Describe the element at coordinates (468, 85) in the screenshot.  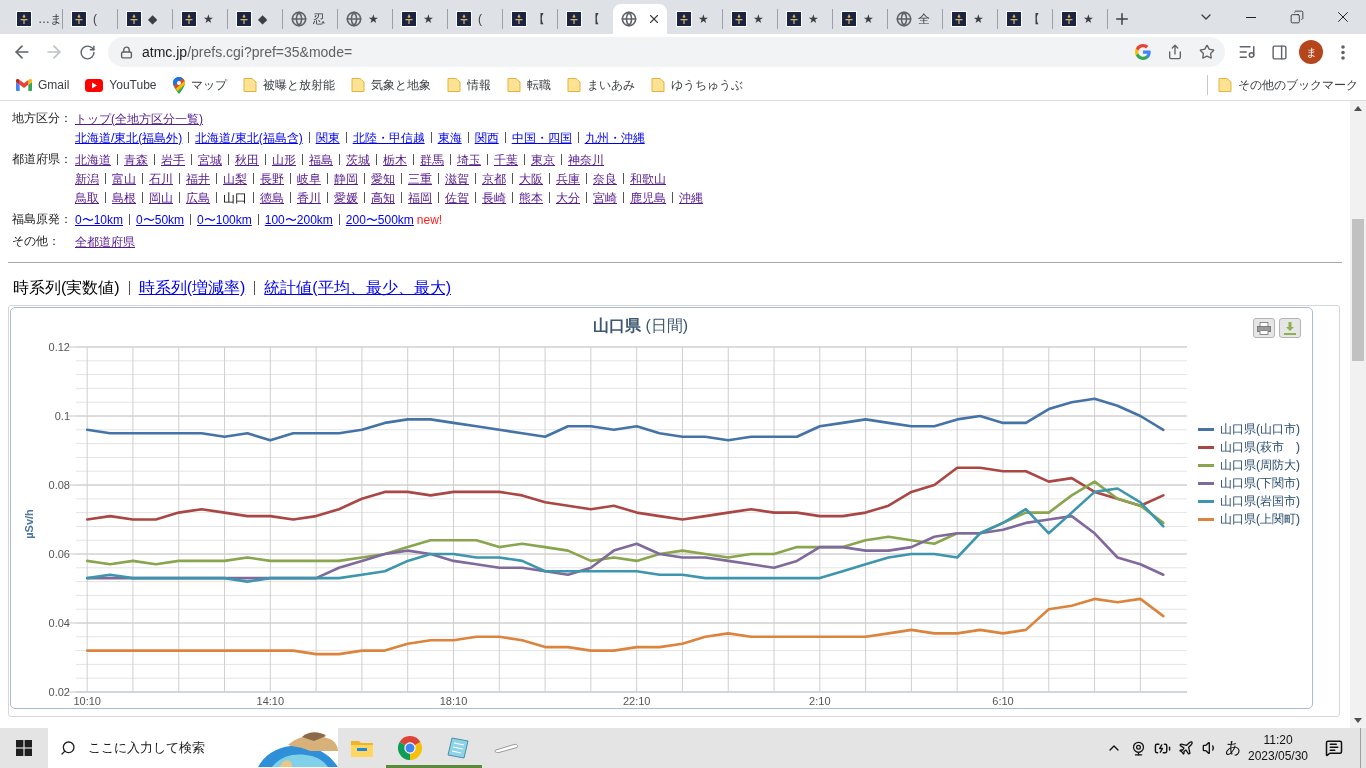
I see `bookmark-item: 情報` at that location.